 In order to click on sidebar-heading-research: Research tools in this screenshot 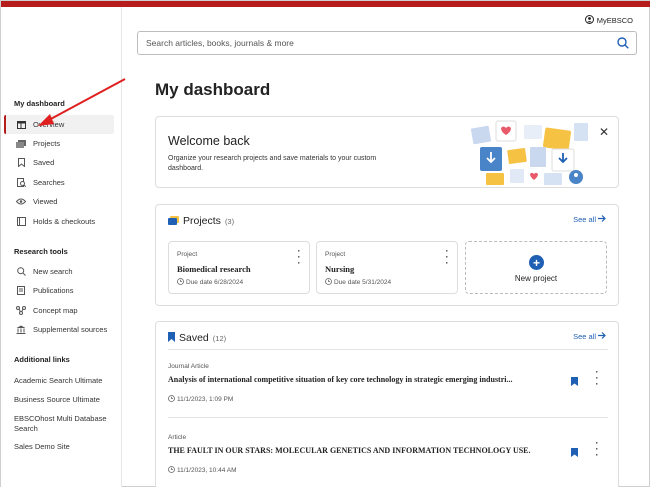, I will do `click(41, 251)`.